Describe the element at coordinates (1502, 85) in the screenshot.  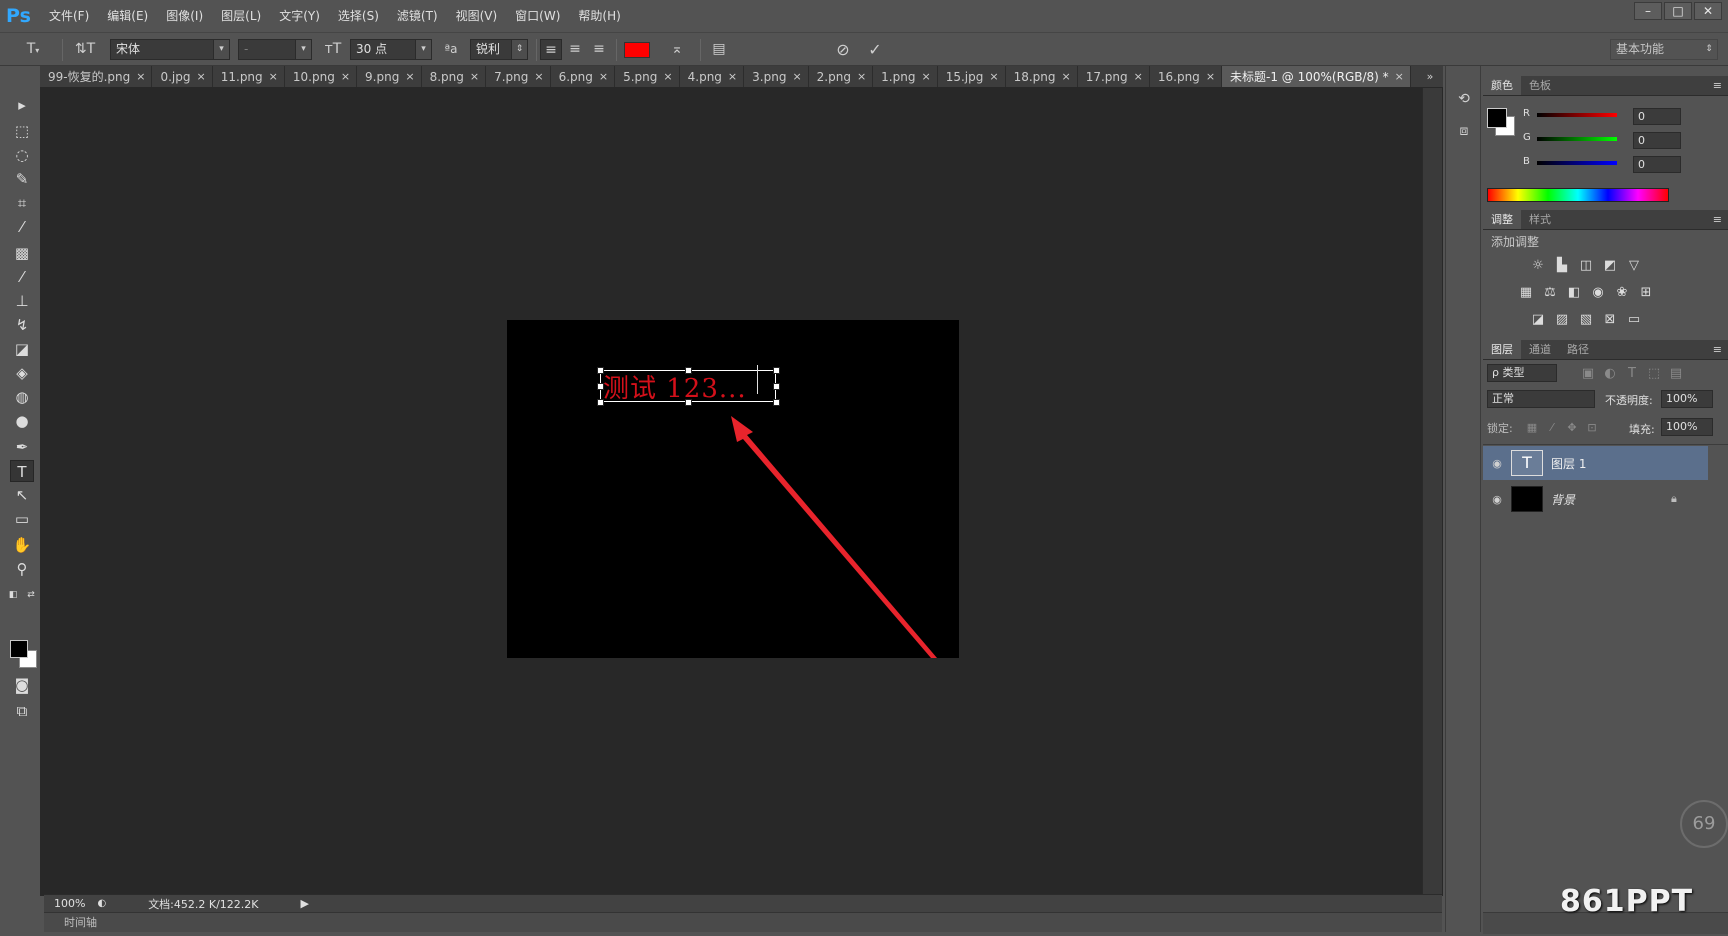
I see `tab-color: 颜色` at that location.